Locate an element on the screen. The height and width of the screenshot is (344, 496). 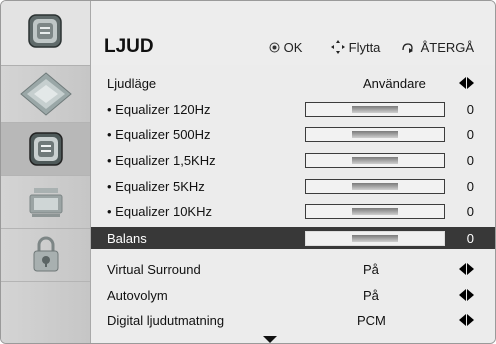
setting-label: Balans is located at coordinates (127, 238).